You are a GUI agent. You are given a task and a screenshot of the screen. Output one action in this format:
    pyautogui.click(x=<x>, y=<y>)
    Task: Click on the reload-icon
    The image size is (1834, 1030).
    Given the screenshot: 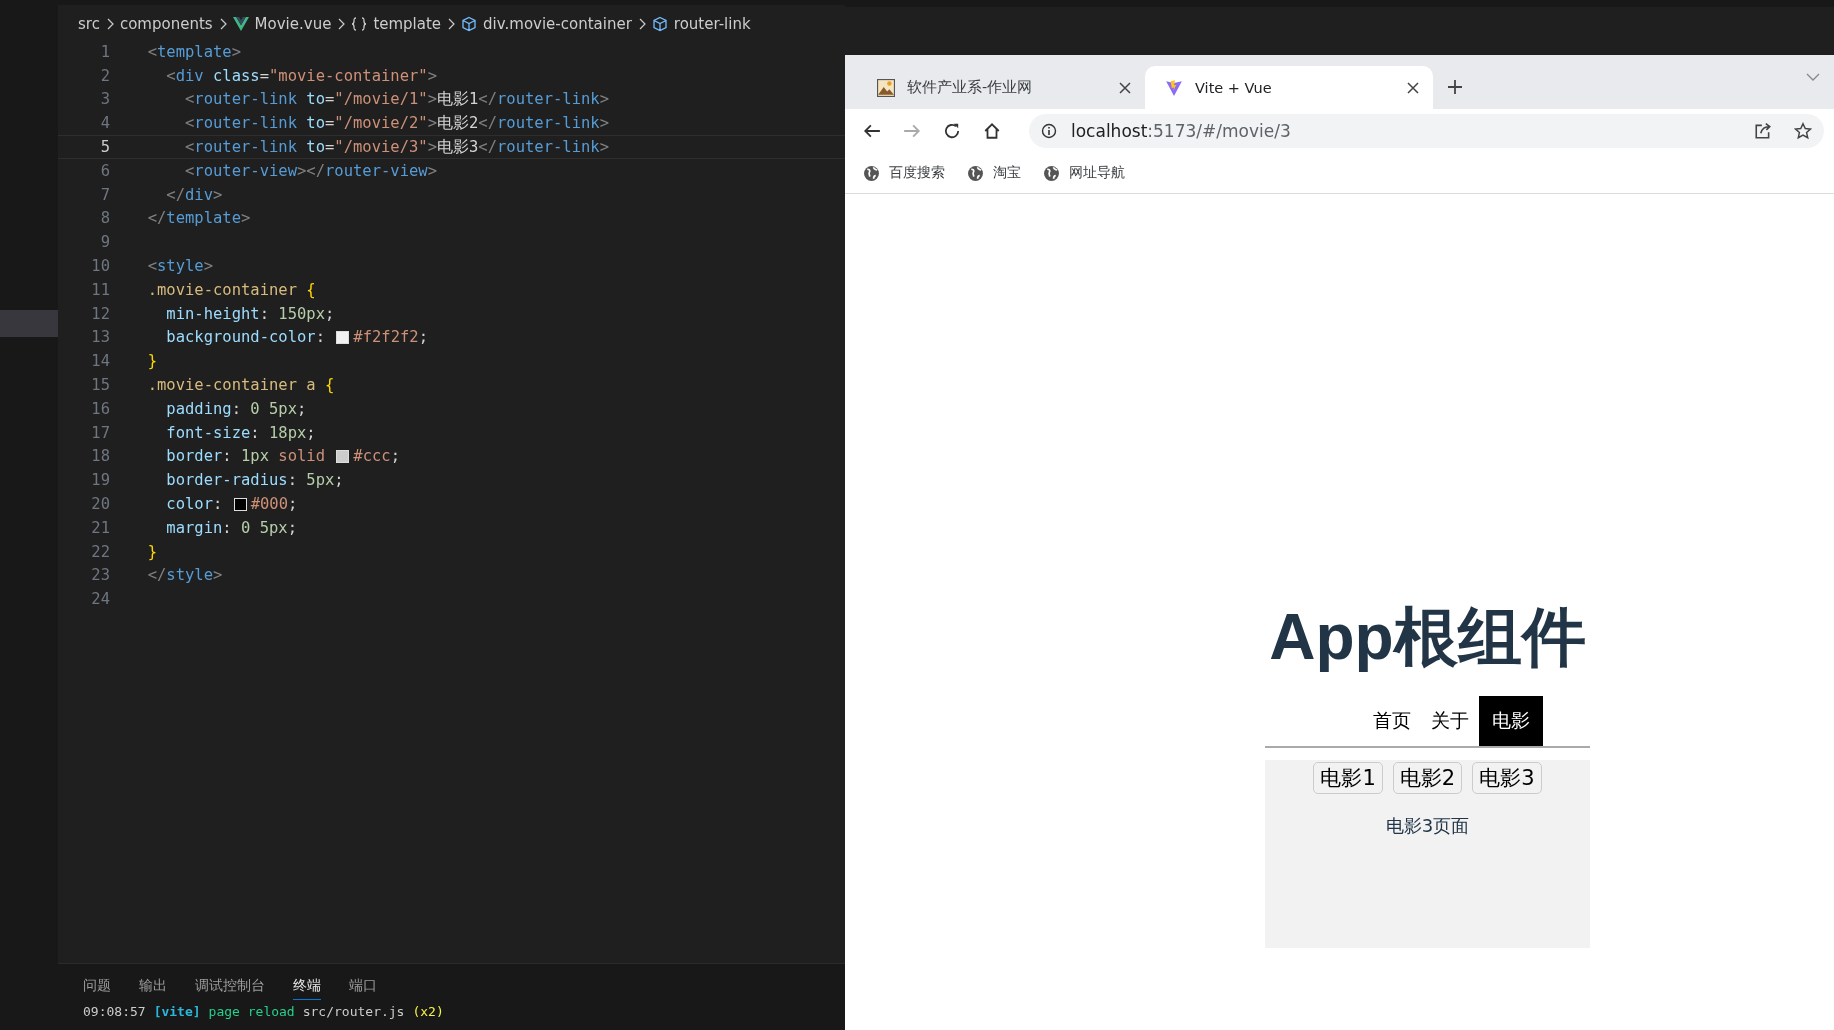 What is the action you would take?
    pyautogui.click(x=952, y=131)
    